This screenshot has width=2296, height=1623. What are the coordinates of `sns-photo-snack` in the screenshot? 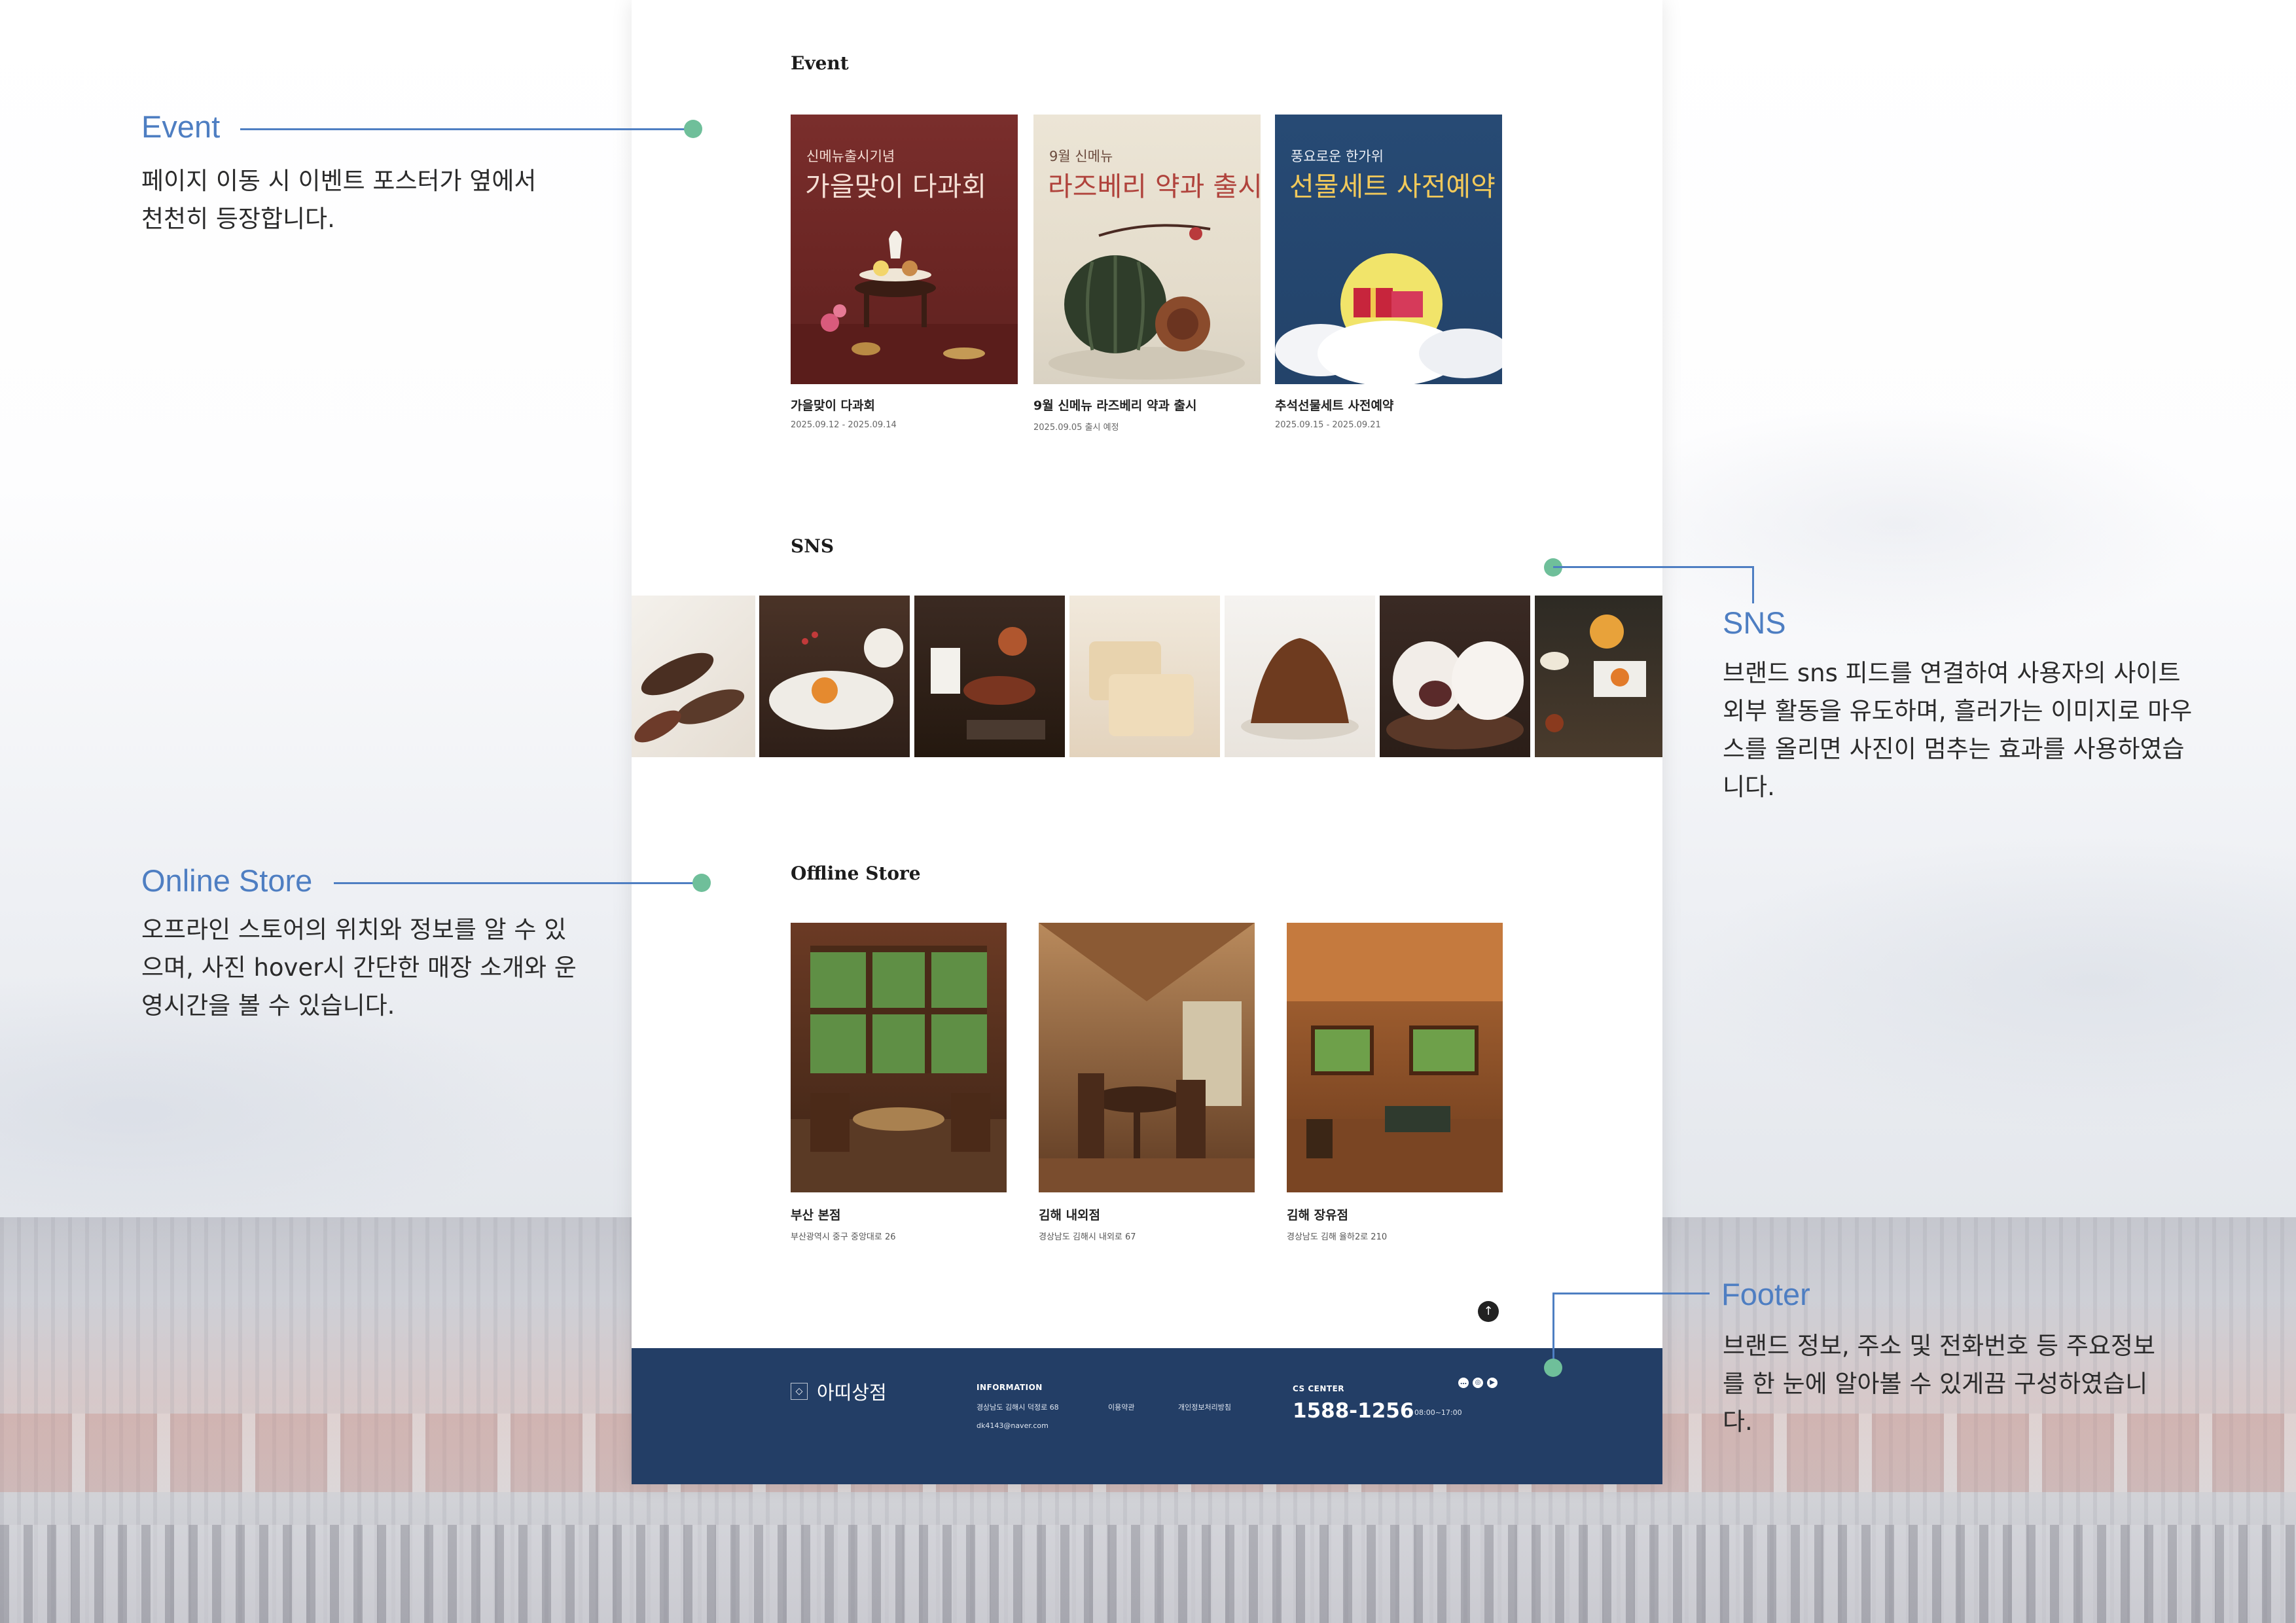 It's located at (693, 676).